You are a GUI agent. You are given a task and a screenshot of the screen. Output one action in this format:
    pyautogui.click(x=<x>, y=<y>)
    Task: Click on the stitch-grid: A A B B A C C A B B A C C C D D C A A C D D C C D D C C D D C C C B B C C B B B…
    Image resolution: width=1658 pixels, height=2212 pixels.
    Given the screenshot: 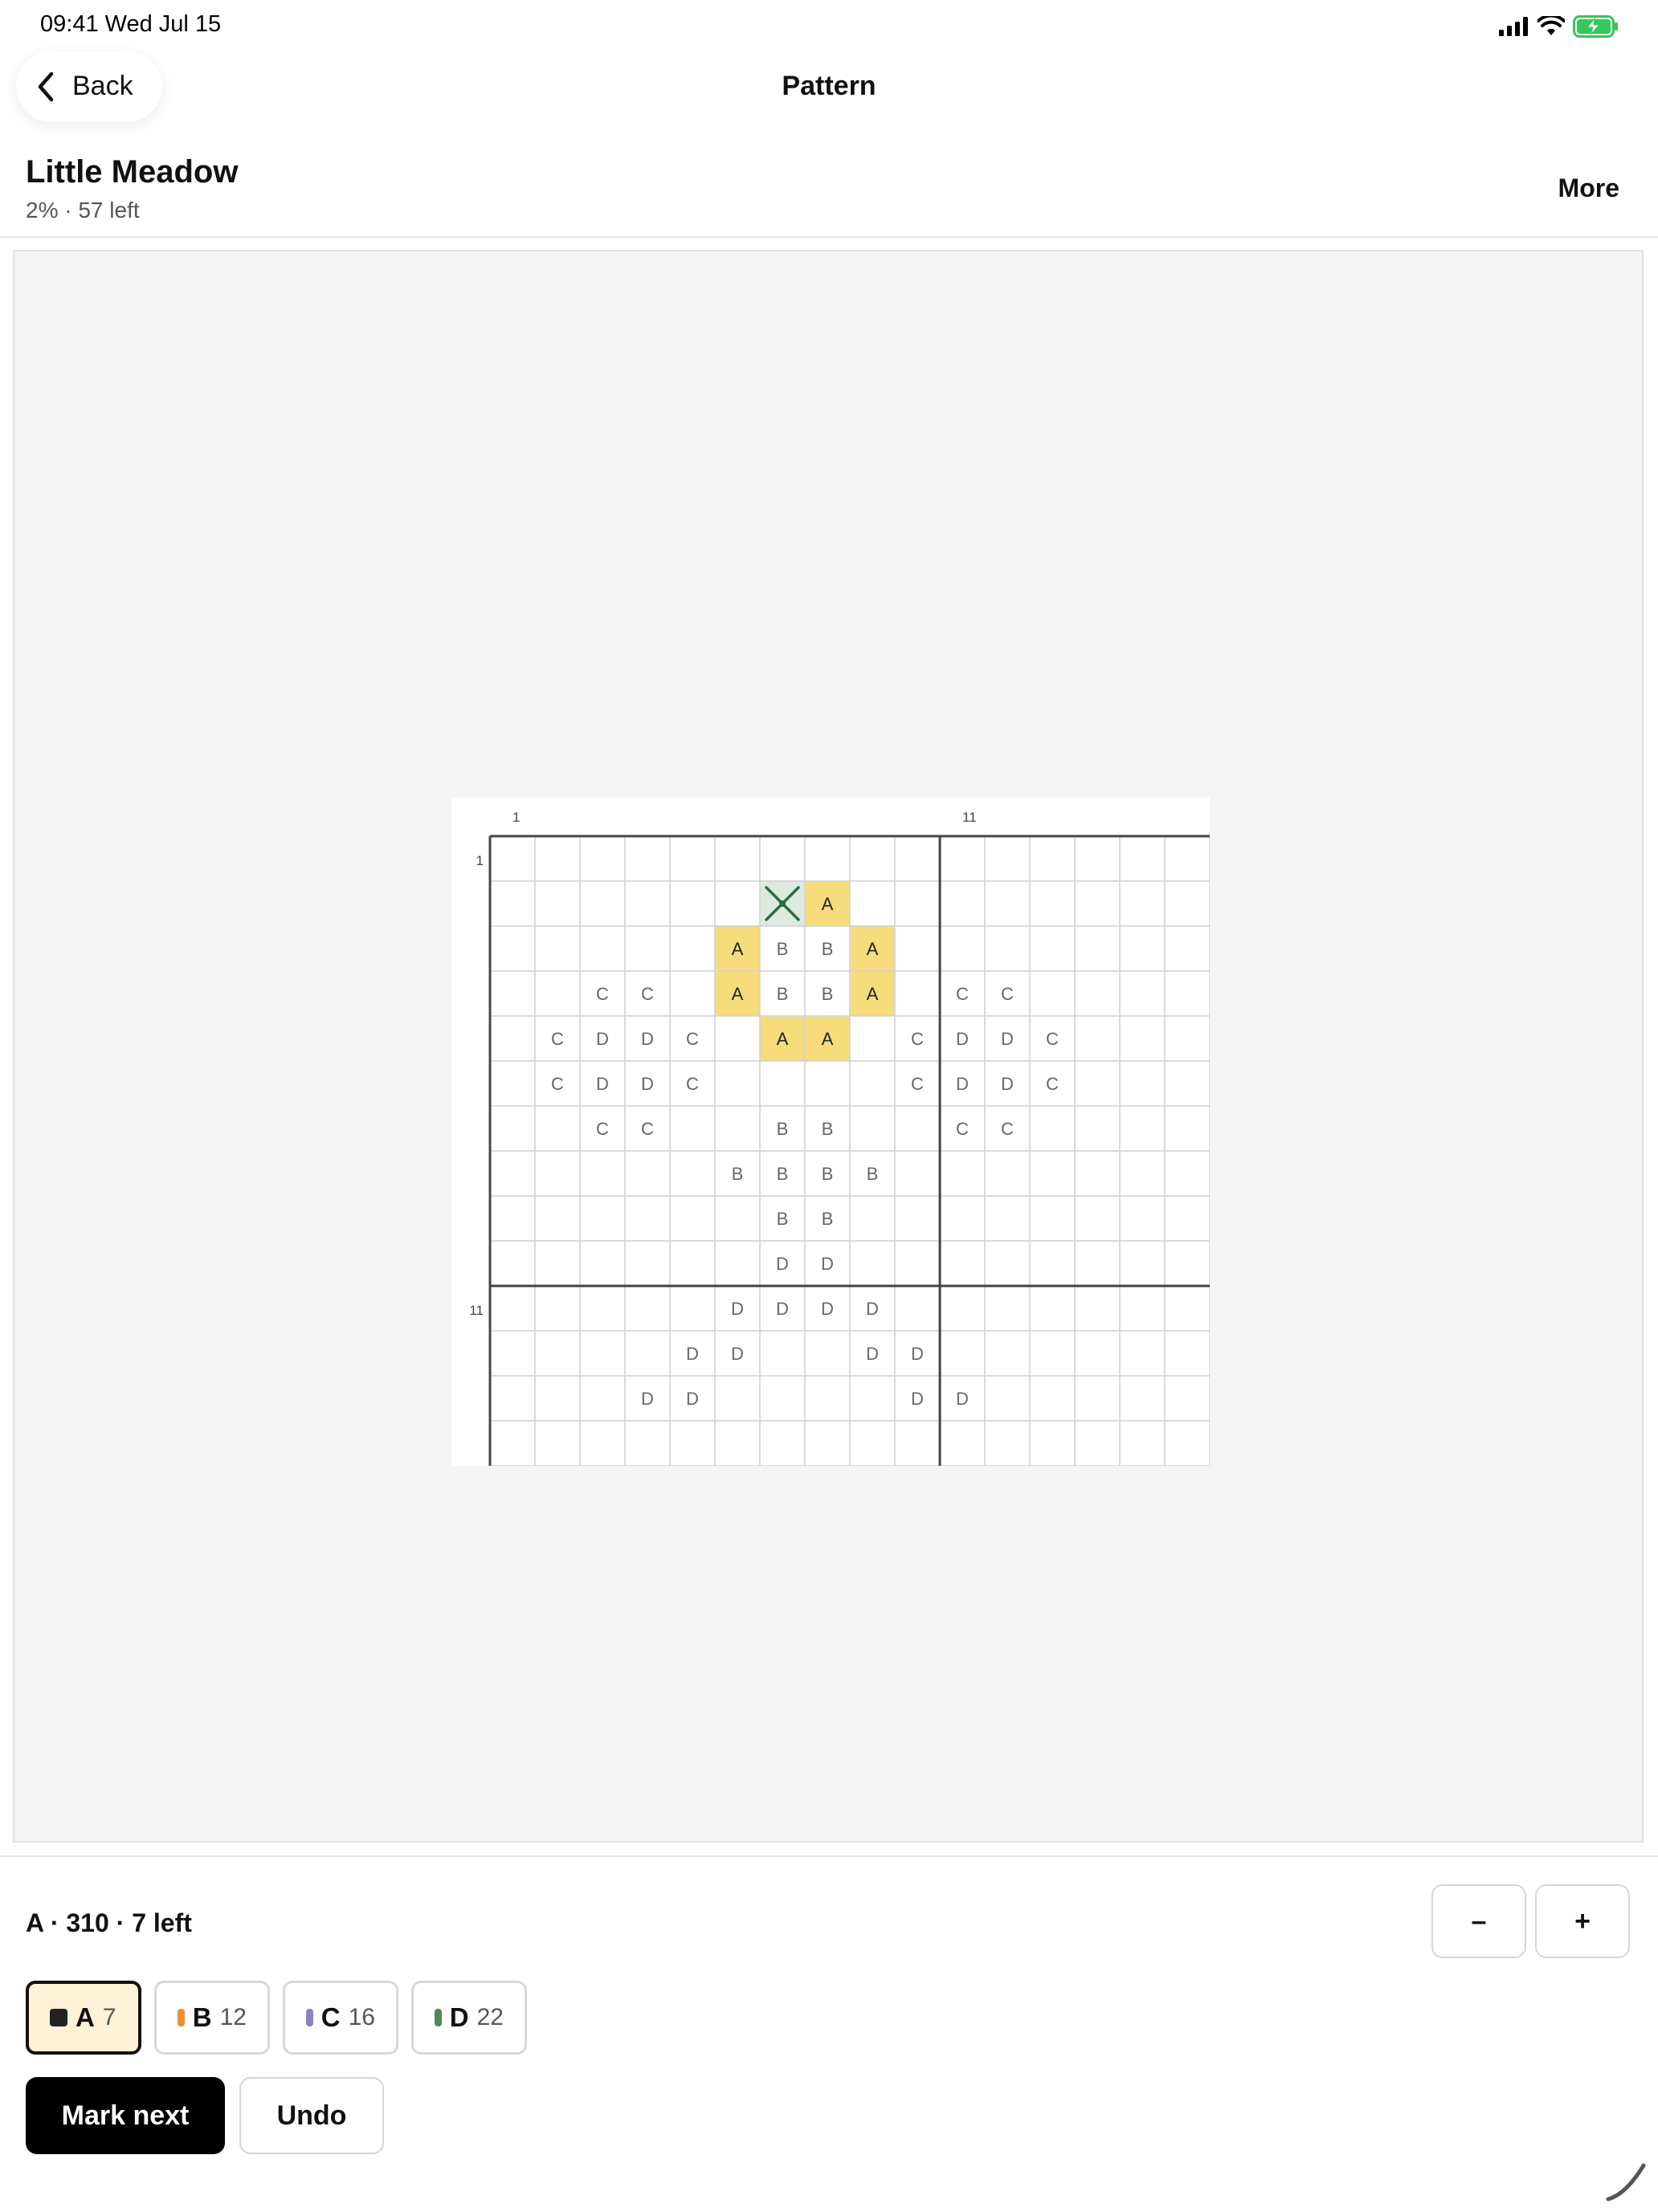 What is the action you would take?
    pyautogui.click(x=830, y=1132)
    